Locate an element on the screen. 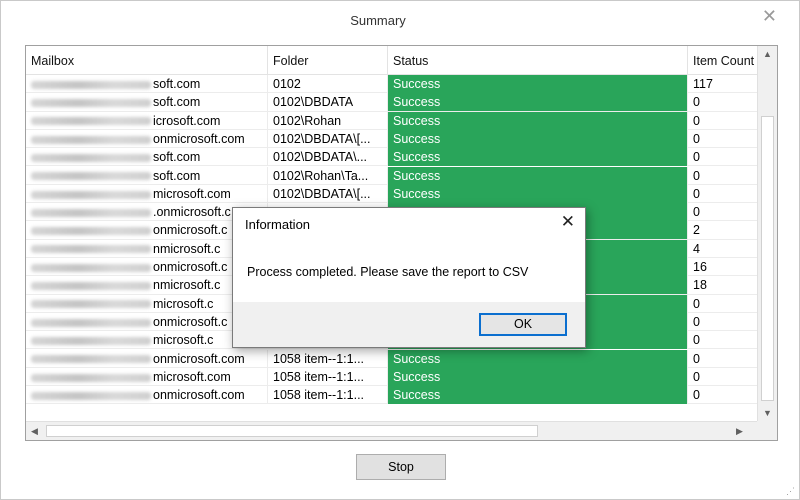 Image resolution: width=800 pixels, height=500 pixels. horizontal-scrollbar: ◀ ▶ is located at coordinates (392, 430).